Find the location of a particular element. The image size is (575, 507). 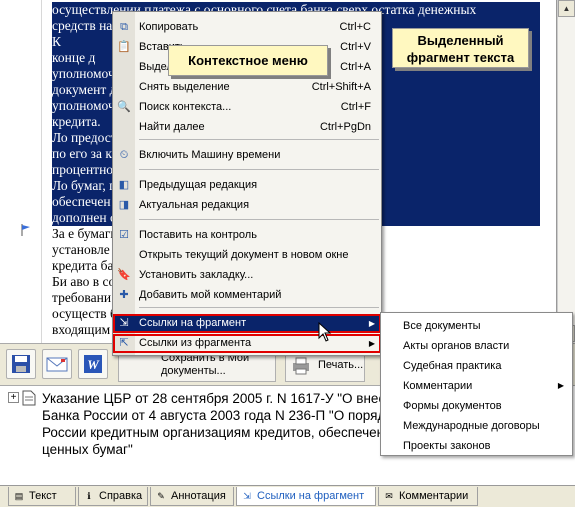

submenu-item: Акты органов власти is located at coordinates (476, 346).